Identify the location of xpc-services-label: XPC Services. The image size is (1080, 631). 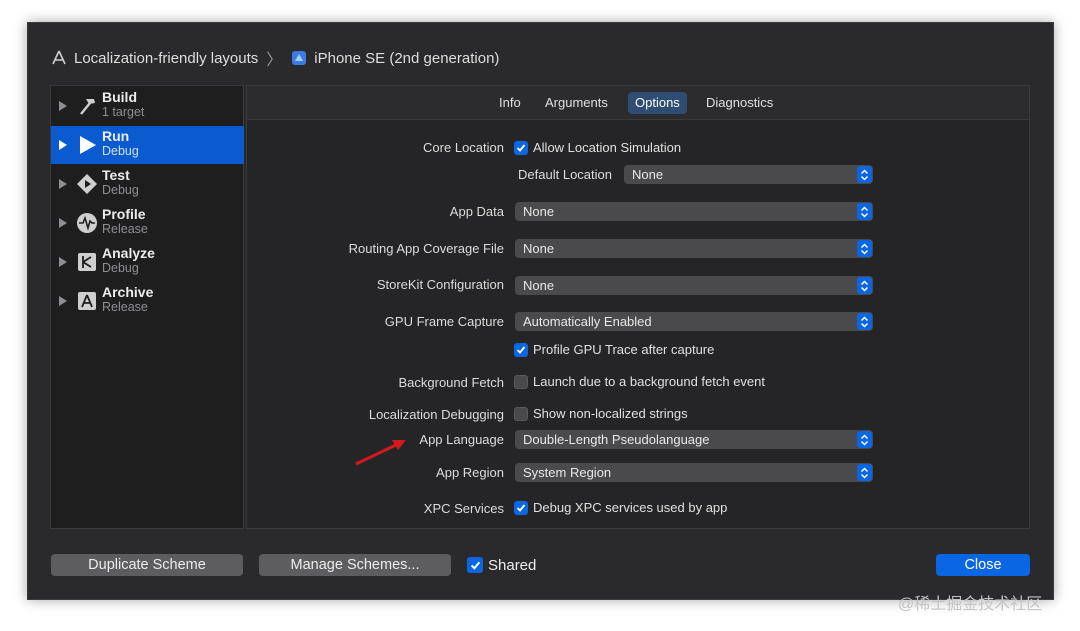
(463, 508).